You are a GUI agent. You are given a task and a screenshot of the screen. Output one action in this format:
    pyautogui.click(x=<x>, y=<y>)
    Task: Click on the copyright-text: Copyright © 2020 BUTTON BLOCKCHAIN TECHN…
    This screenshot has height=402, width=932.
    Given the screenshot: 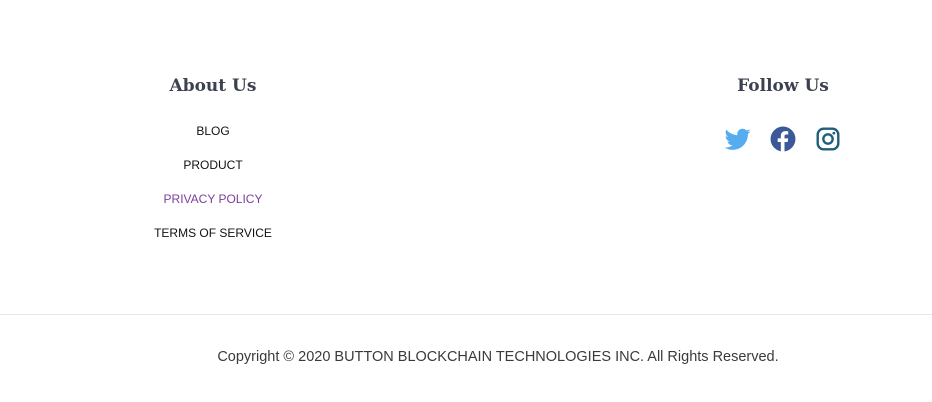 What is the action you would take?
    pyautogui.click(x=498, y=357)
    